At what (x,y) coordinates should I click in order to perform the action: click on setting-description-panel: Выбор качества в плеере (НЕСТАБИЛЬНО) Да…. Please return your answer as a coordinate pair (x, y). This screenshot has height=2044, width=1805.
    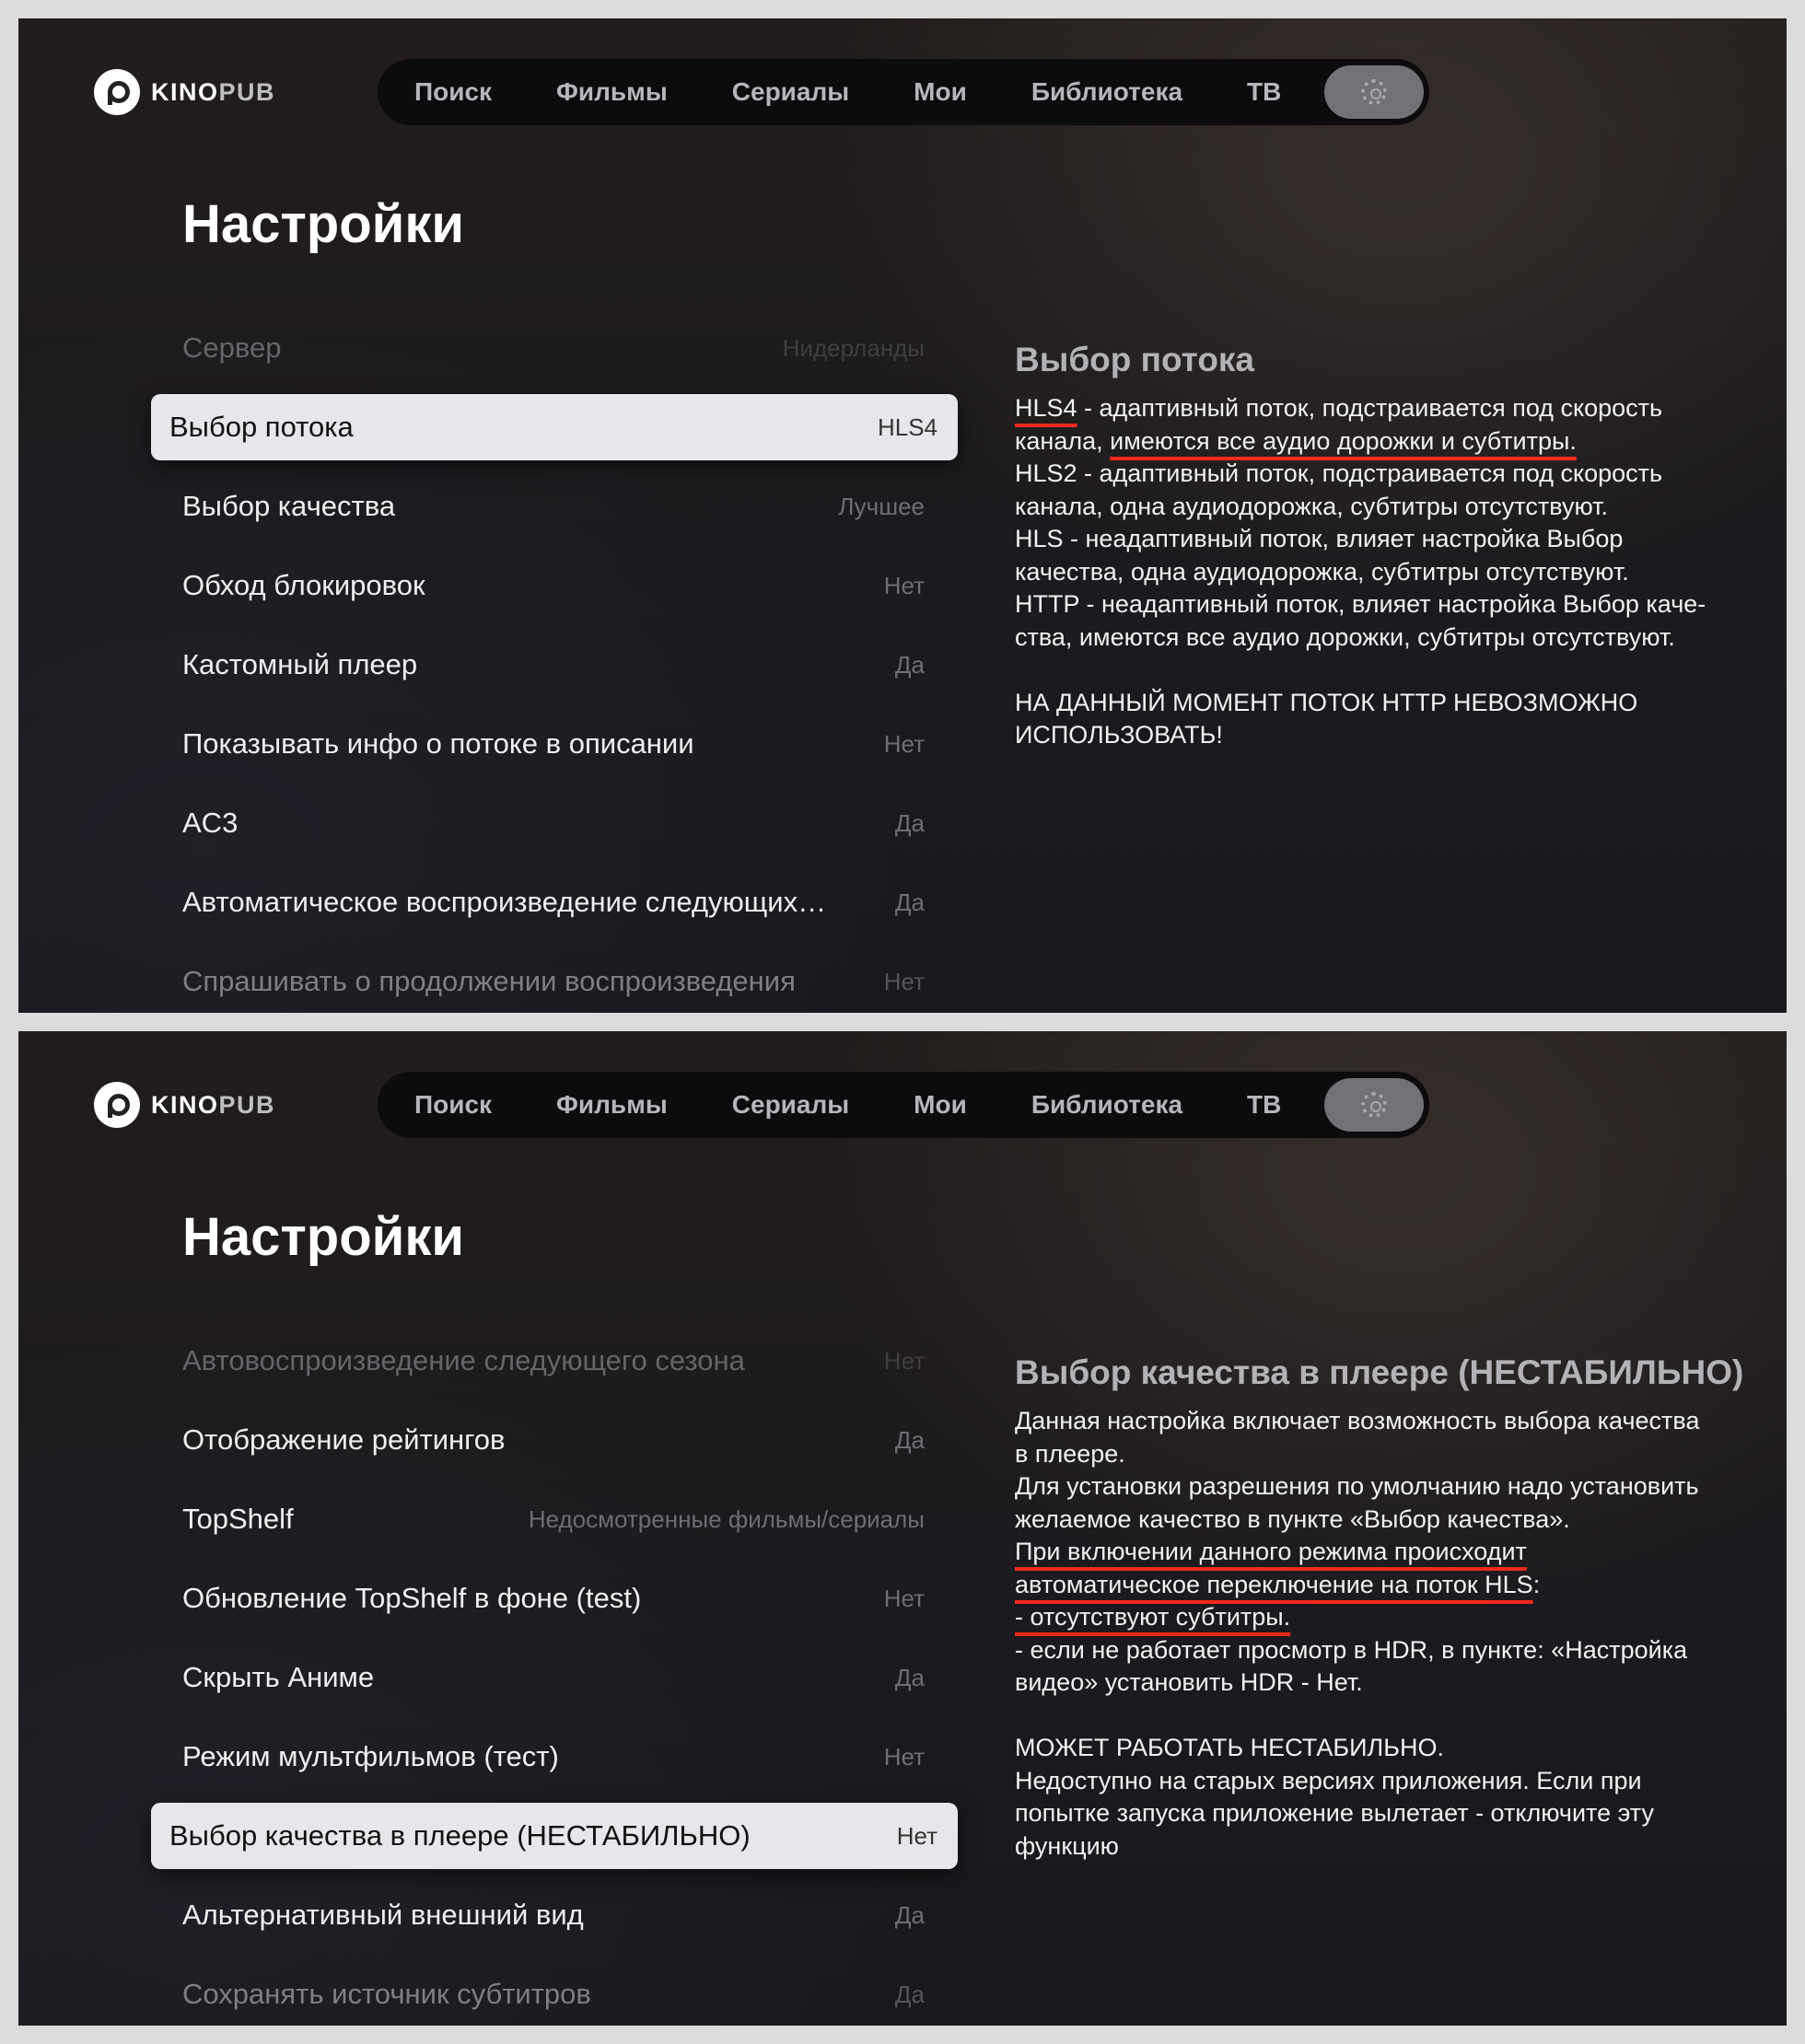
    Looking at the image, I should click on (1383, 1608).